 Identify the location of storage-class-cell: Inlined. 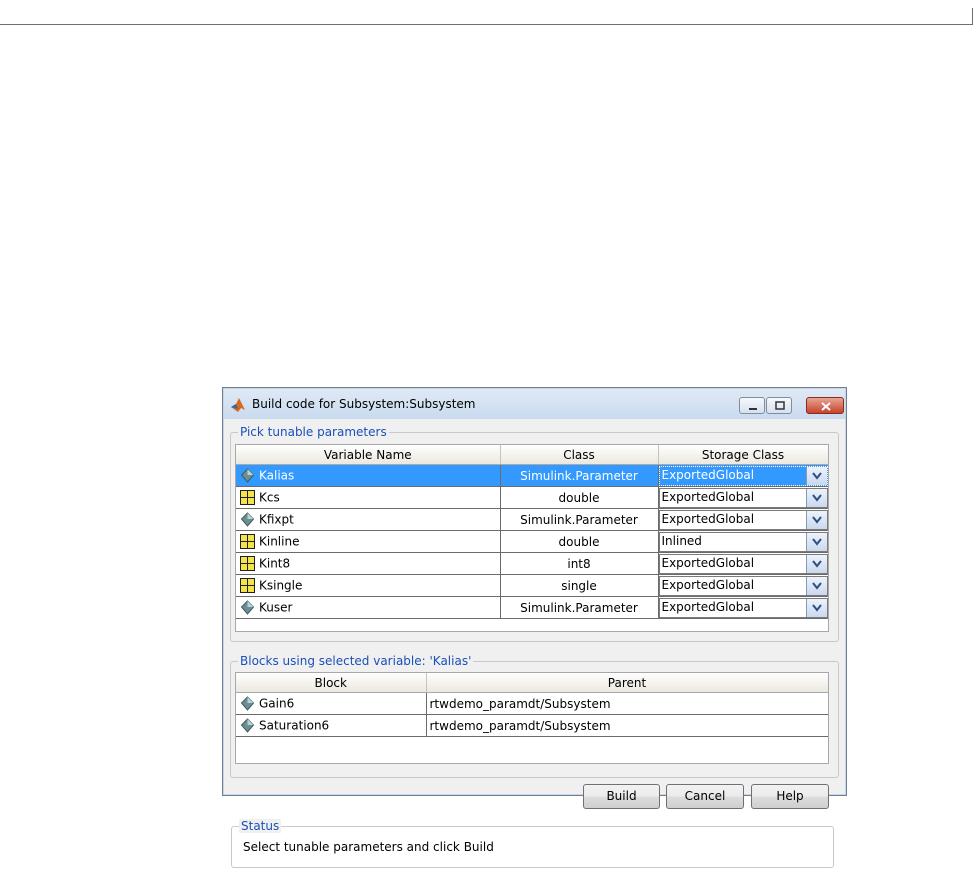
(743, 541).